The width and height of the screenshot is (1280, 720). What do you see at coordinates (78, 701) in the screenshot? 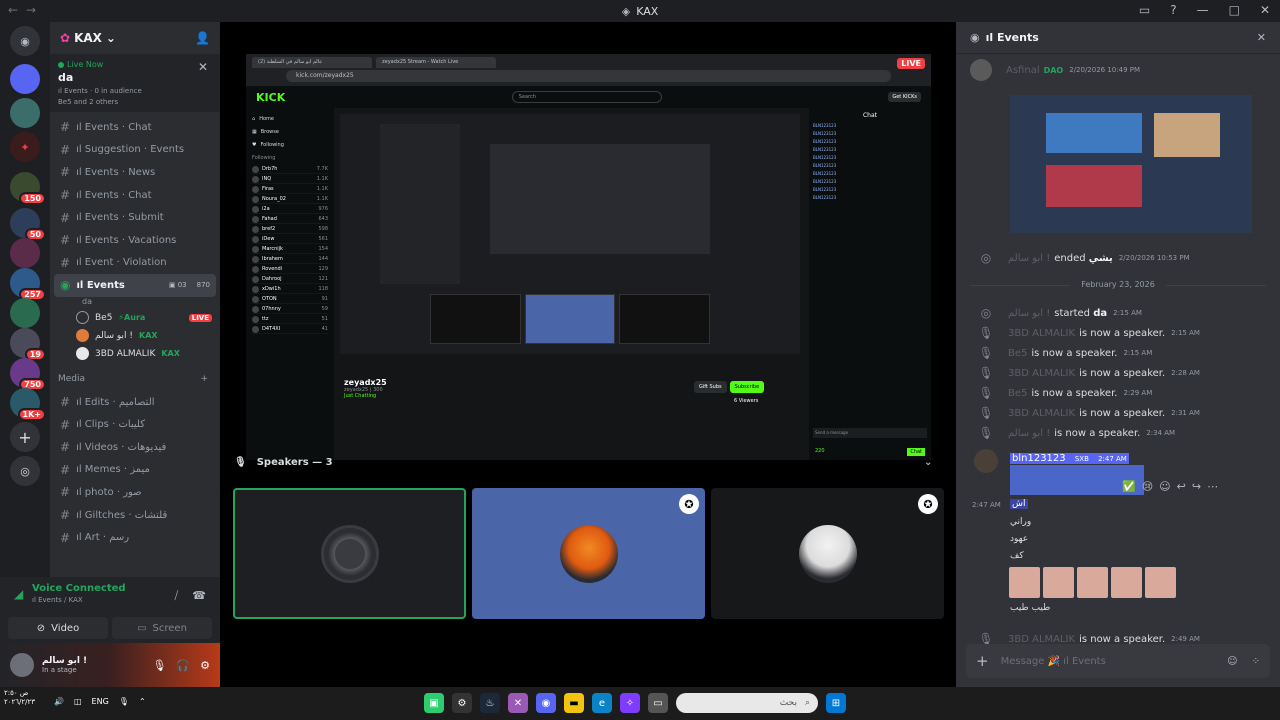
I see `network-icon: ◫` at bounding box center [78, 701].